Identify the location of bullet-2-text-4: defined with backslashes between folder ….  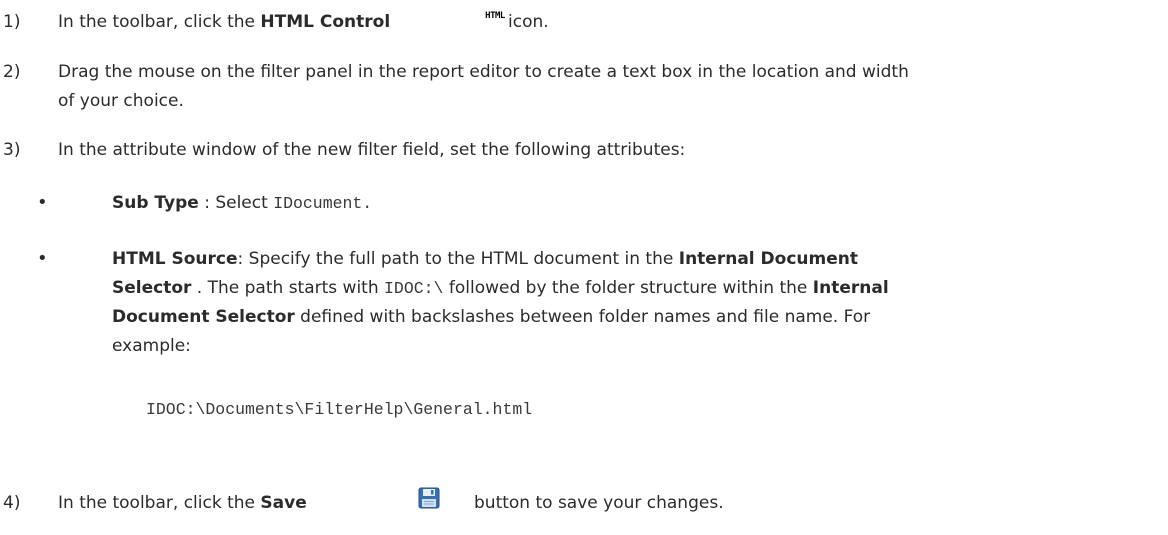
(582, 317).